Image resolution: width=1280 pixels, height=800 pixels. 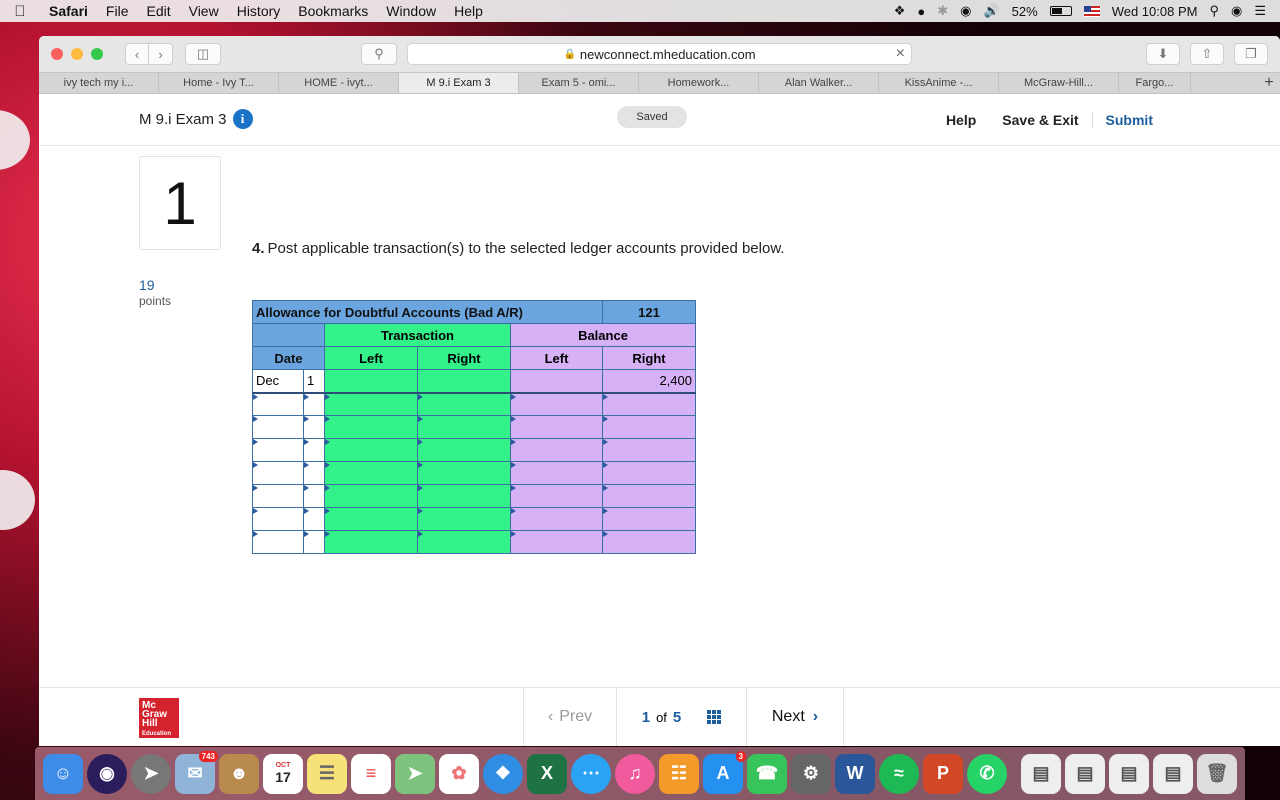 What do you see at coordinates (137, 54) in the screenshot?
I see `back-button: ‹` at bounding box center [137, 54].